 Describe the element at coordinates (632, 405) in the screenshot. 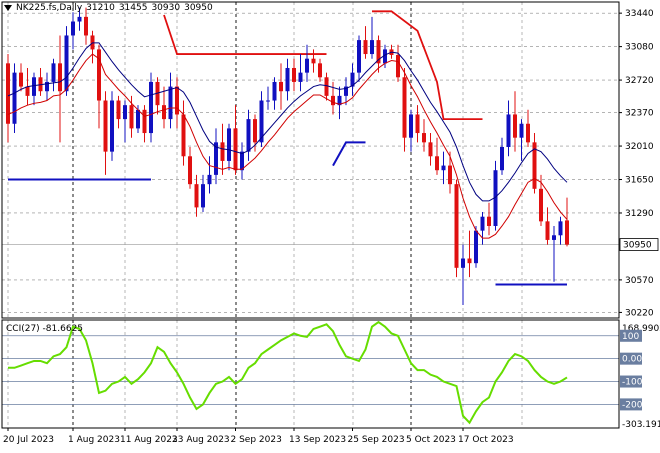

I see `cci-tick-label: -200` at that location.